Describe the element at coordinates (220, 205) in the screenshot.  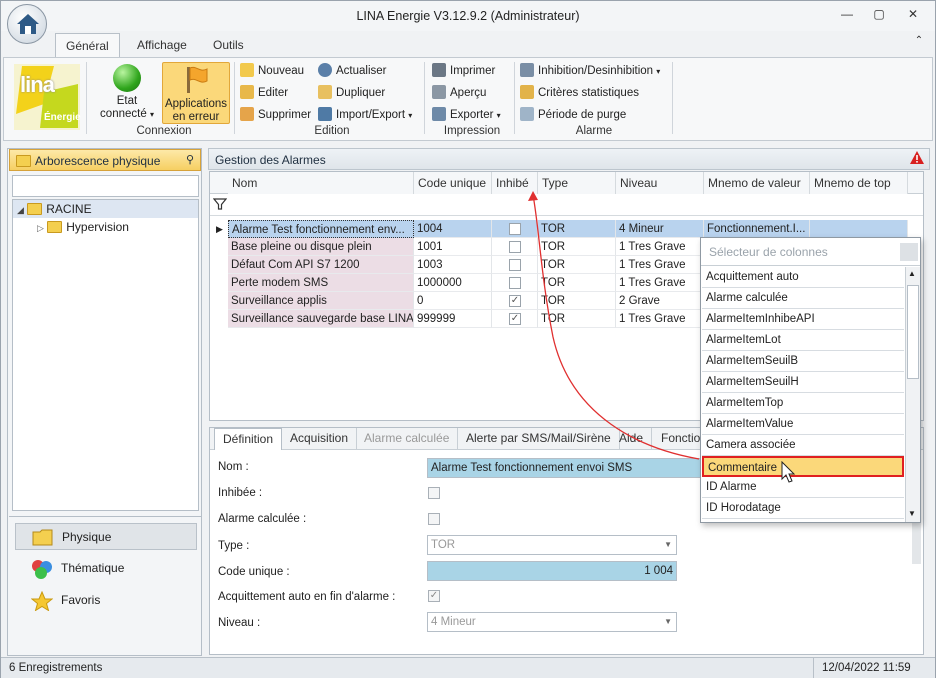
I see `filter-icon` at that location.